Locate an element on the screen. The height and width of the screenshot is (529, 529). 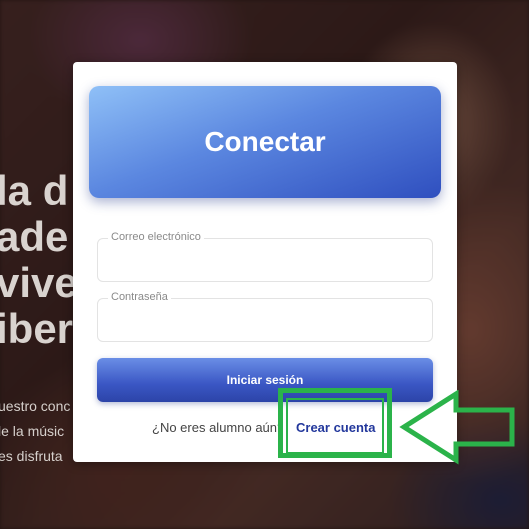
password-input is located at coordinates (265, 320).